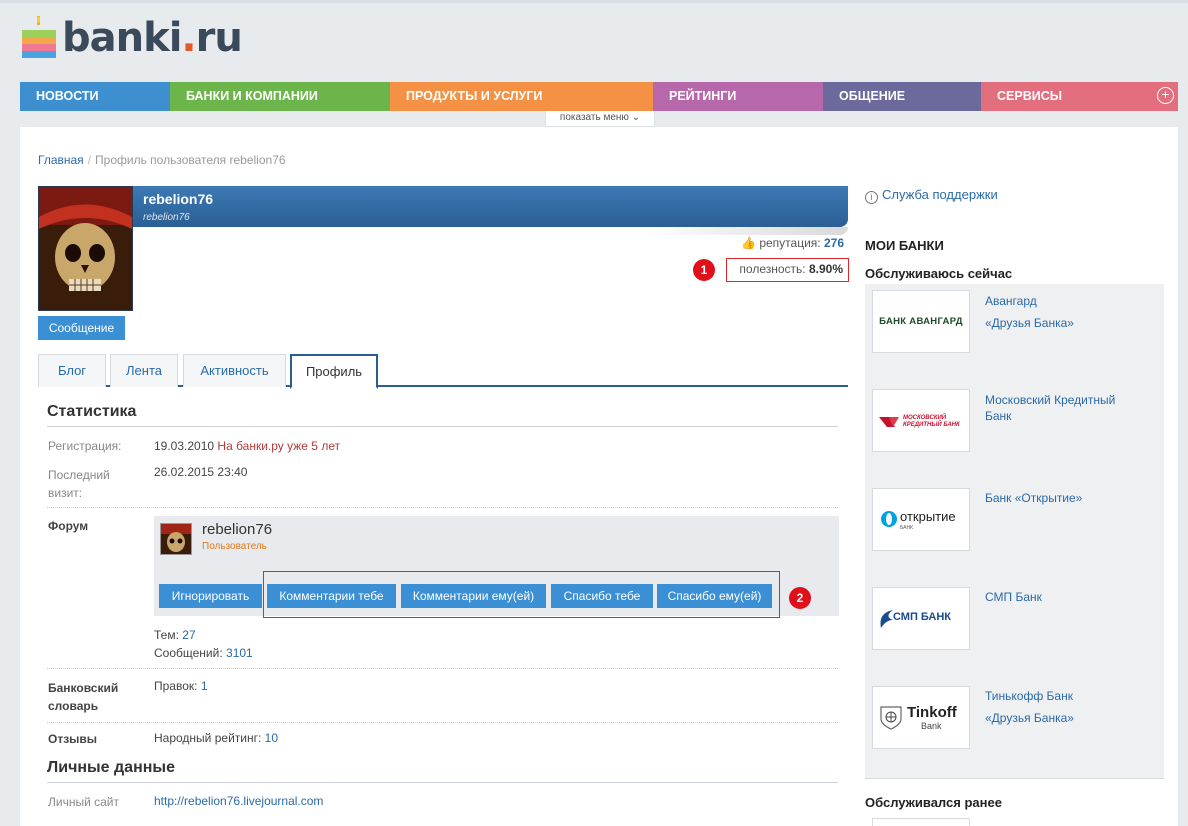  Describe the element at coordinates (204, 686) in the screenshot. I see `edits-link: 1` at that location.